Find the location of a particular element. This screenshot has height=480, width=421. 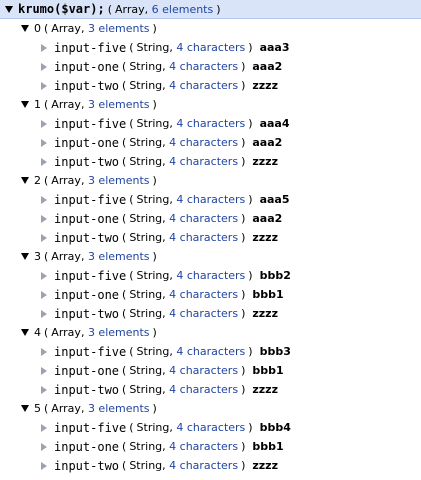

array-item-row: 3(Array, 3 elements) is located at coordinates (90, 256).